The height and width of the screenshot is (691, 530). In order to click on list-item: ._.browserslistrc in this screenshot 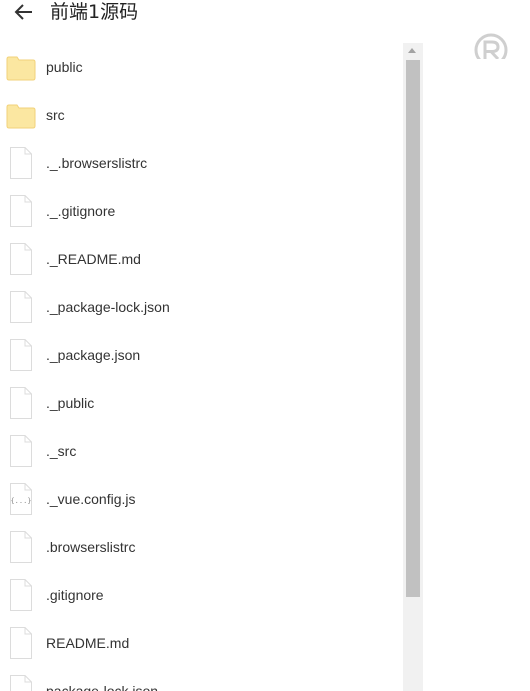, I will do `click(200, 163)`.